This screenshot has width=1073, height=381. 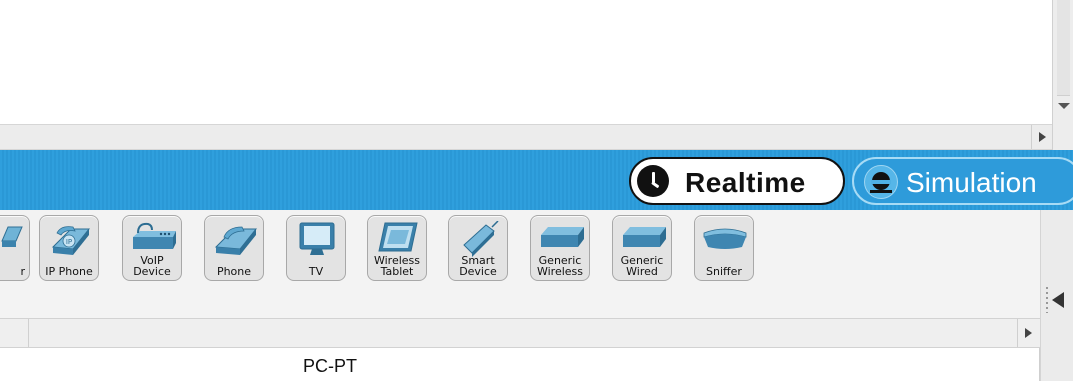 What do you see at coordinates (653, 181) in the screenshot?
I see `clock-icon` at bounding box center [653, 181].